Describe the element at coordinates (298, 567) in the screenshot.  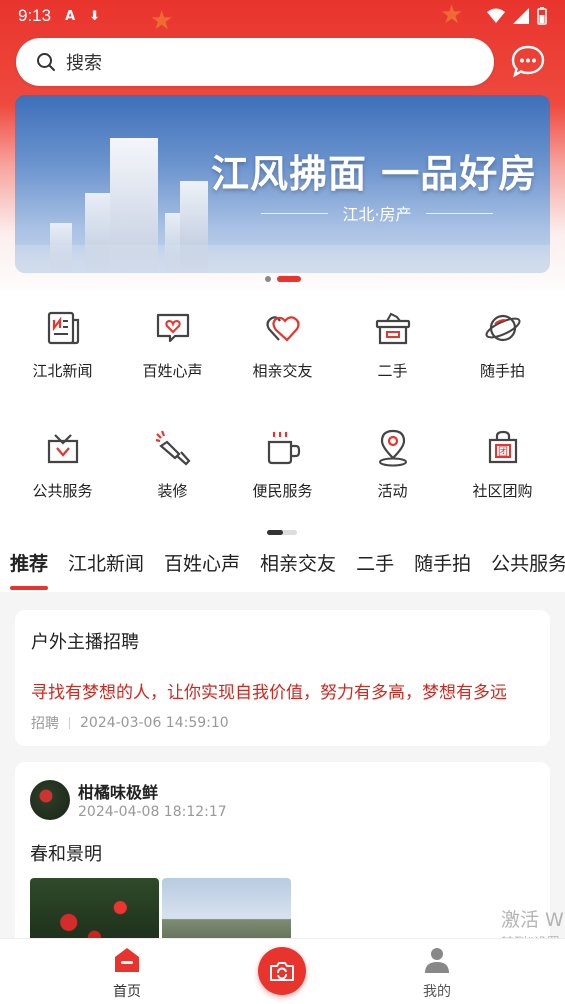
I see `tab-dating: 相亲交友` at that location.